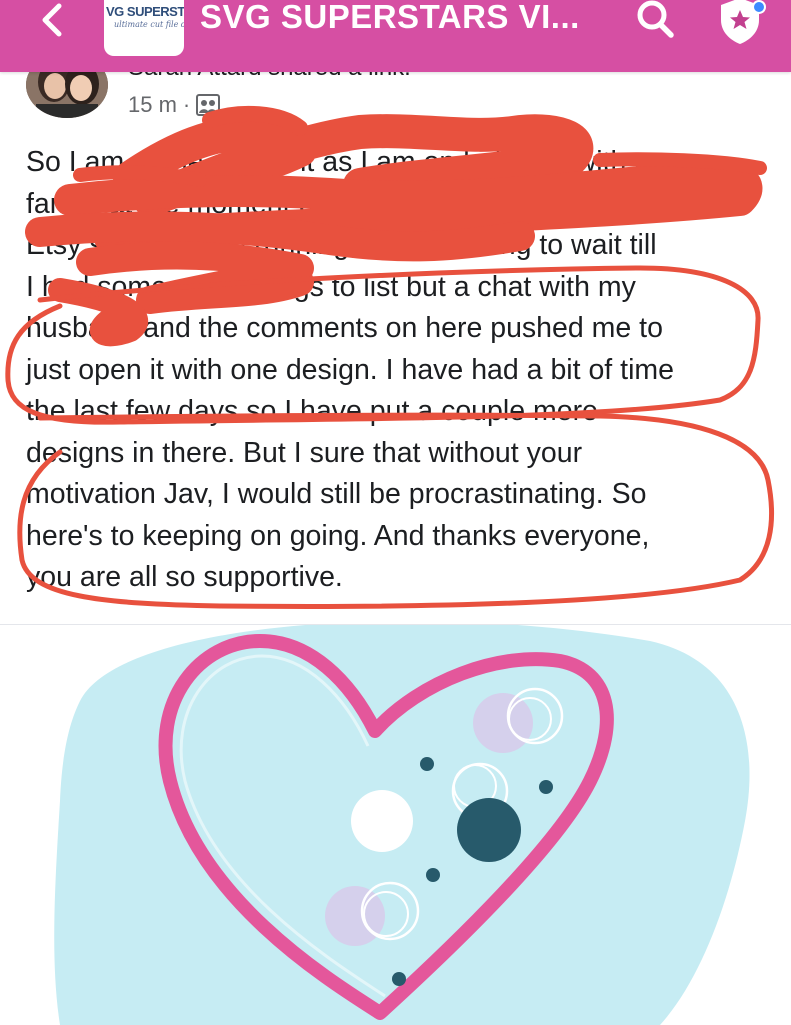 Image resolution: width=791 pixels, height=1025 pixels. I want to click on post-text-line: you are all so supportive., so click(184, 577).